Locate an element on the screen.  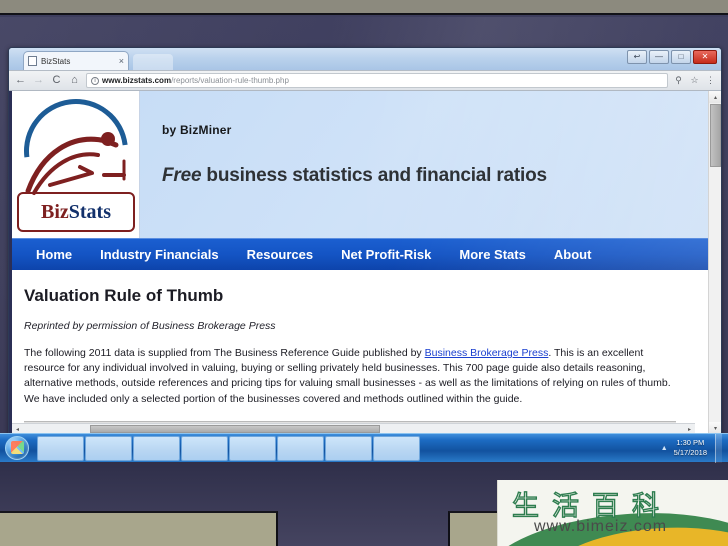
watermark-url: www.bimeiz.com is located at coordinates (601, 526).